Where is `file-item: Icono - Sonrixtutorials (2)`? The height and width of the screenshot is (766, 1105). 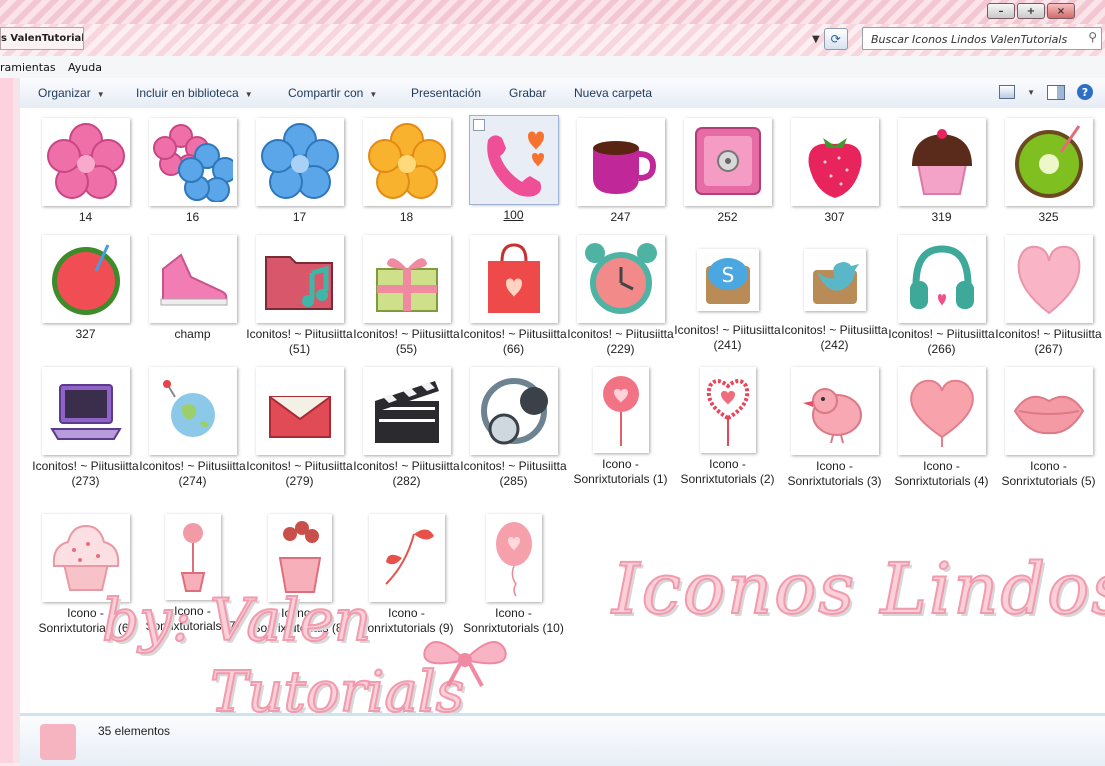
file-item: Icono - Sonrixtutorials (2) is located at coordinates (727, 427).